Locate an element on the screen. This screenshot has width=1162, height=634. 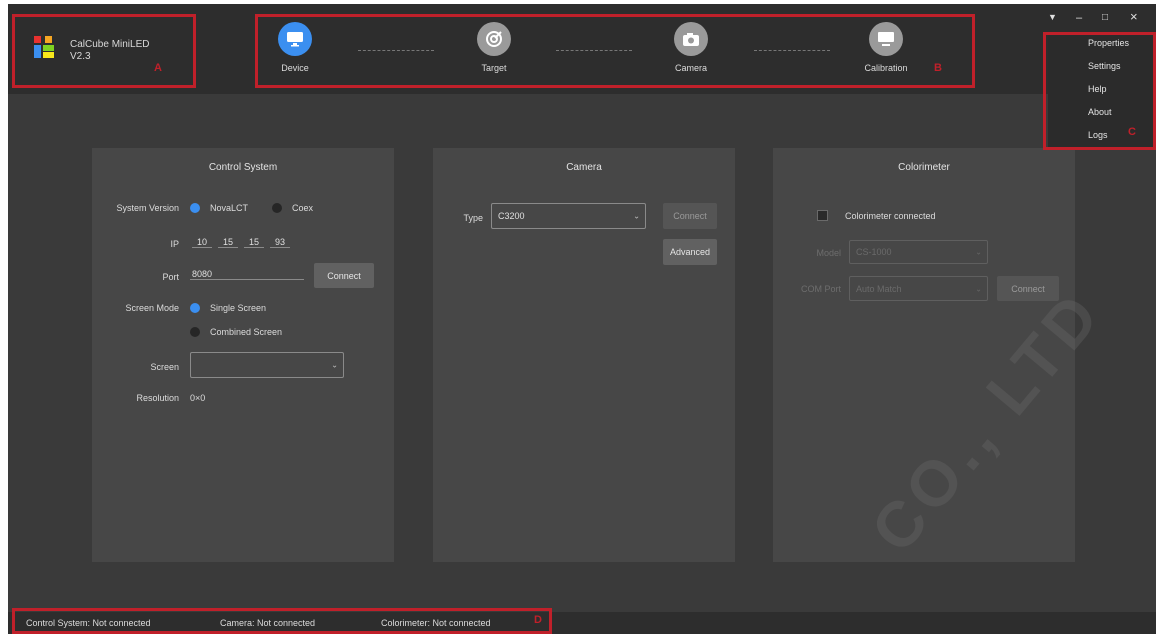
com-port-select: Auto Match ⌄ is located at coordinates (918, 288).